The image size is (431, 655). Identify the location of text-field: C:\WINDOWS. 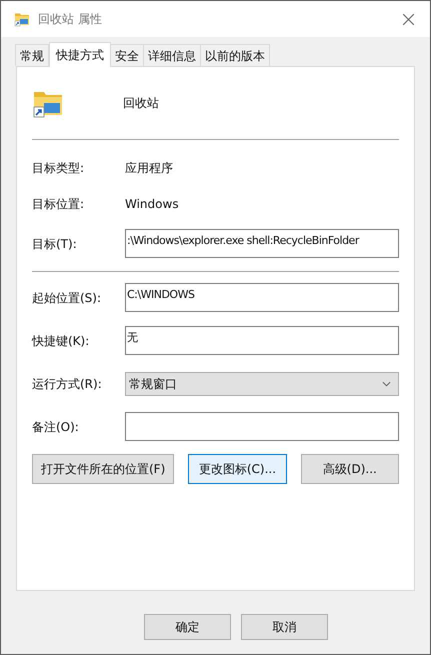
(262, 297).